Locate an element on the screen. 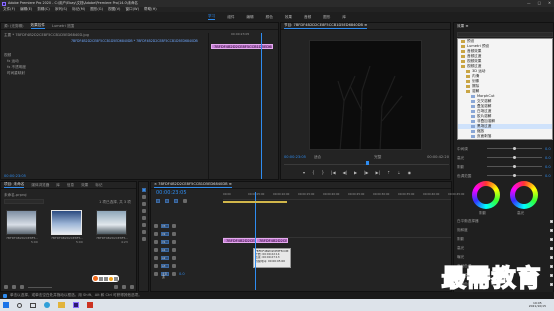  ime-mode-icon is located at coordinates (101, 278).